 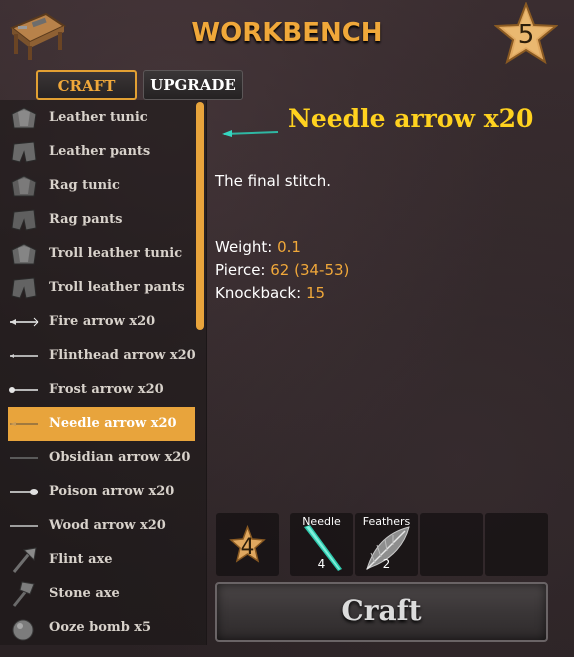 I want to click on requirement-amount: 2, so click(x=386, y=564).